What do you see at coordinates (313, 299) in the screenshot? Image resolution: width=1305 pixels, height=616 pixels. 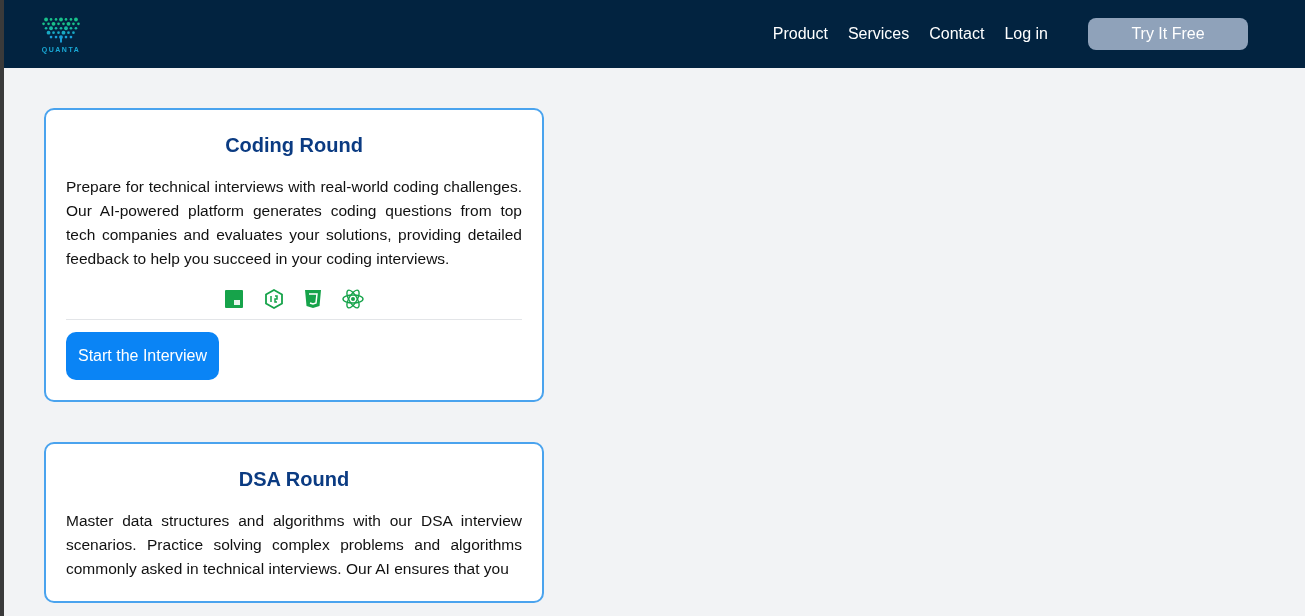 I see `shield-icon` at bounding box center [313, 299].